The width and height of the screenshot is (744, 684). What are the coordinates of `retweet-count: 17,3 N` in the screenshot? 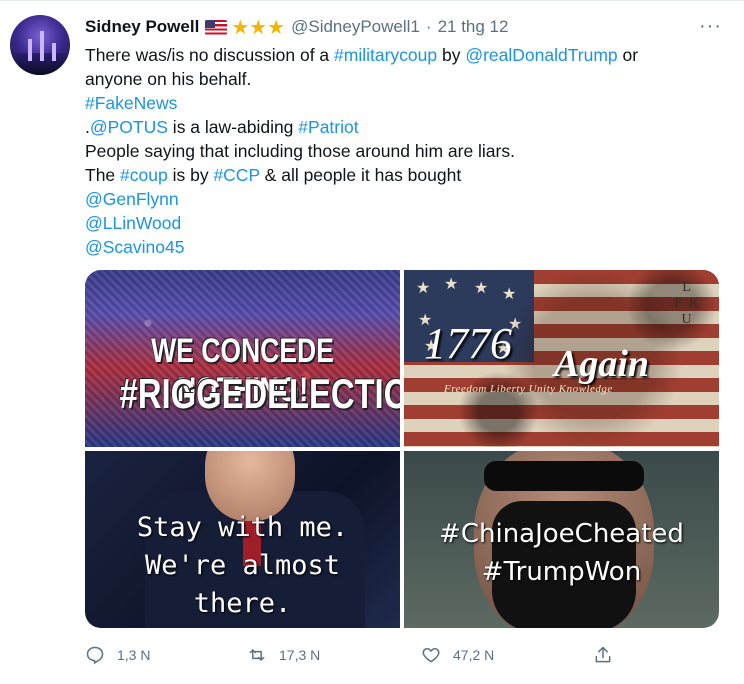 It's located at (300, 655).